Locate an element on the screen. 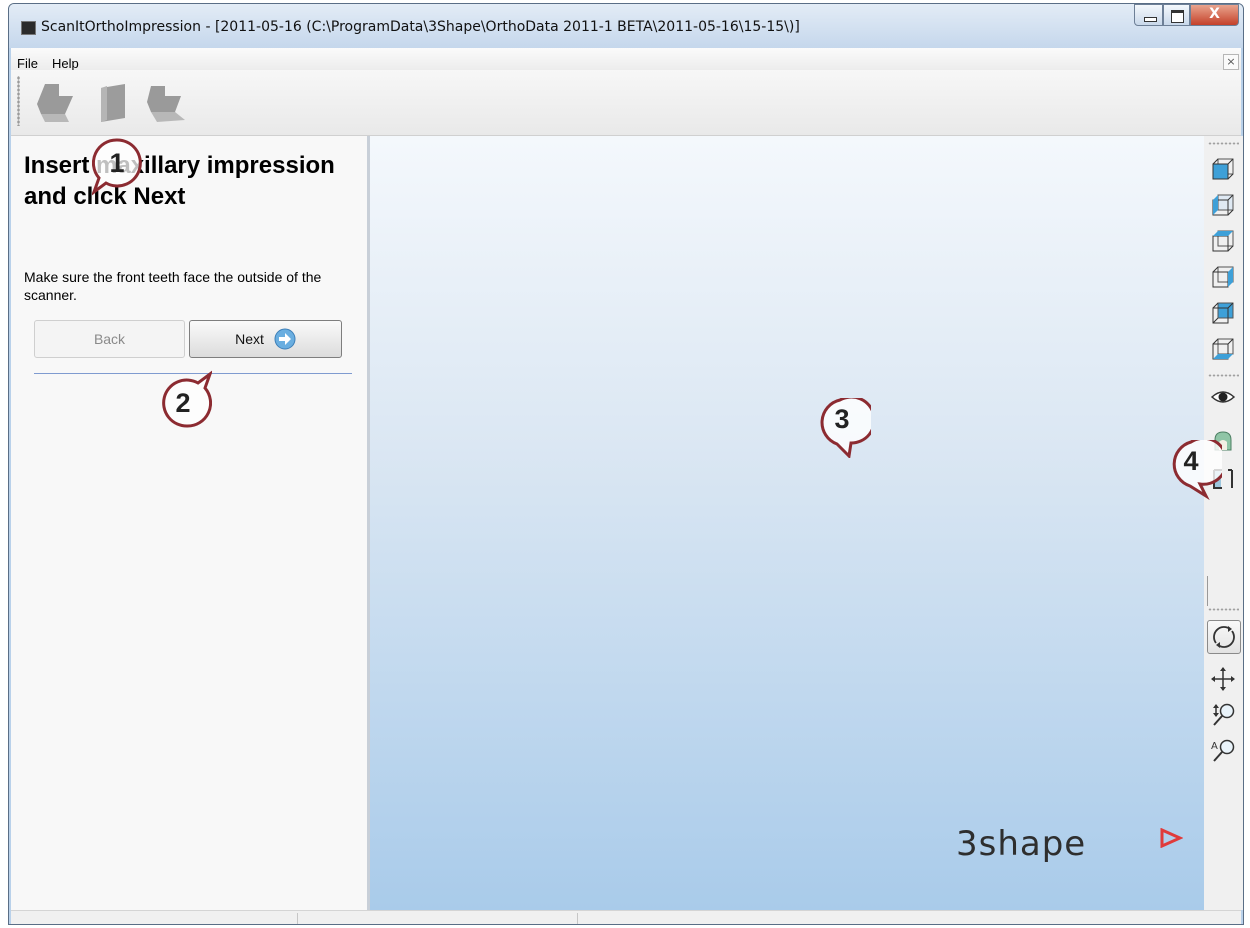 Image resolution: width=1250 pixels, height=928 pixels. view-back-icon is located at coordinates (1223, 313).